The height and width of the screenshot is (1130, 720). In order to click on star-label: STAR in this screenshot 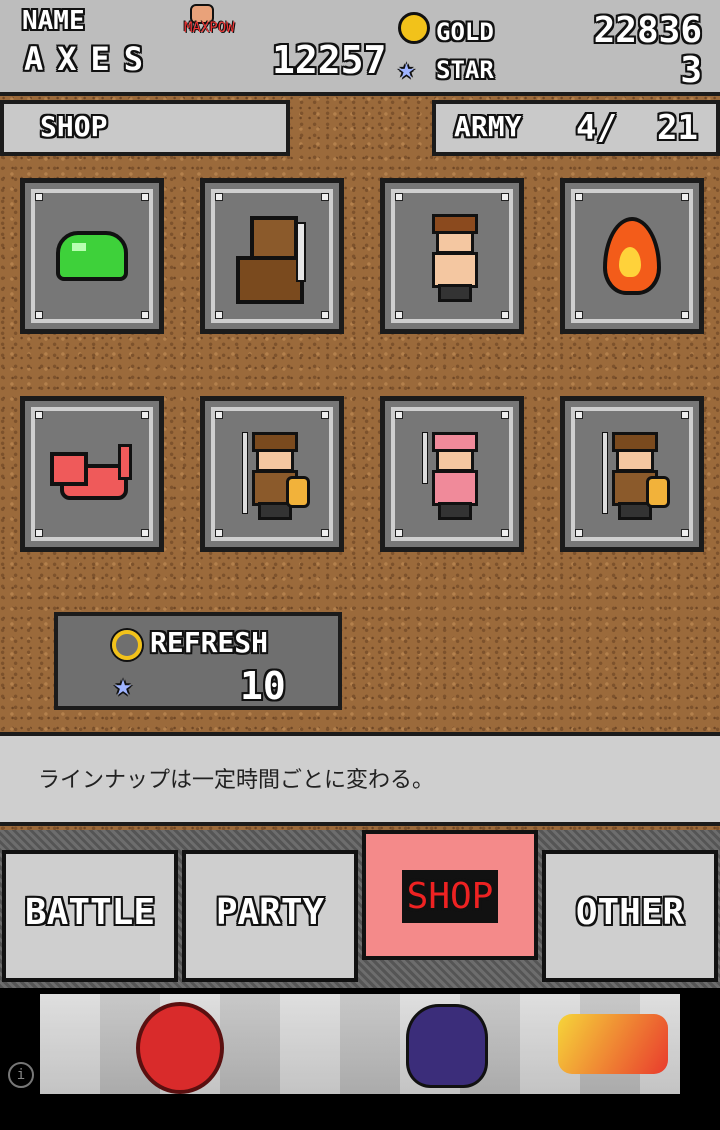, I will do `click(465, 70)`.